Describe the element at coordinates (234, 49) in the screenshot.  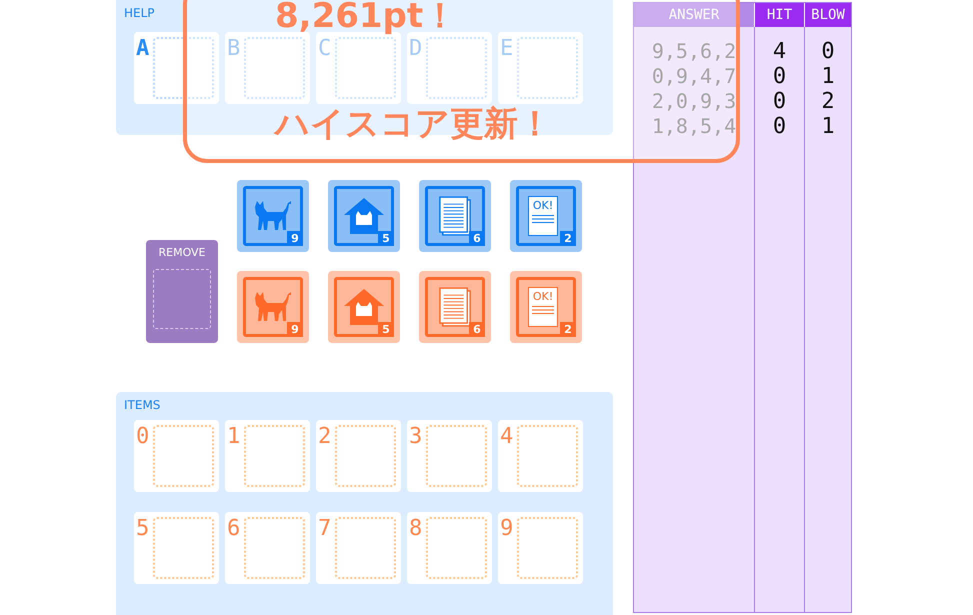
I see `slot-letter: B` at that location.